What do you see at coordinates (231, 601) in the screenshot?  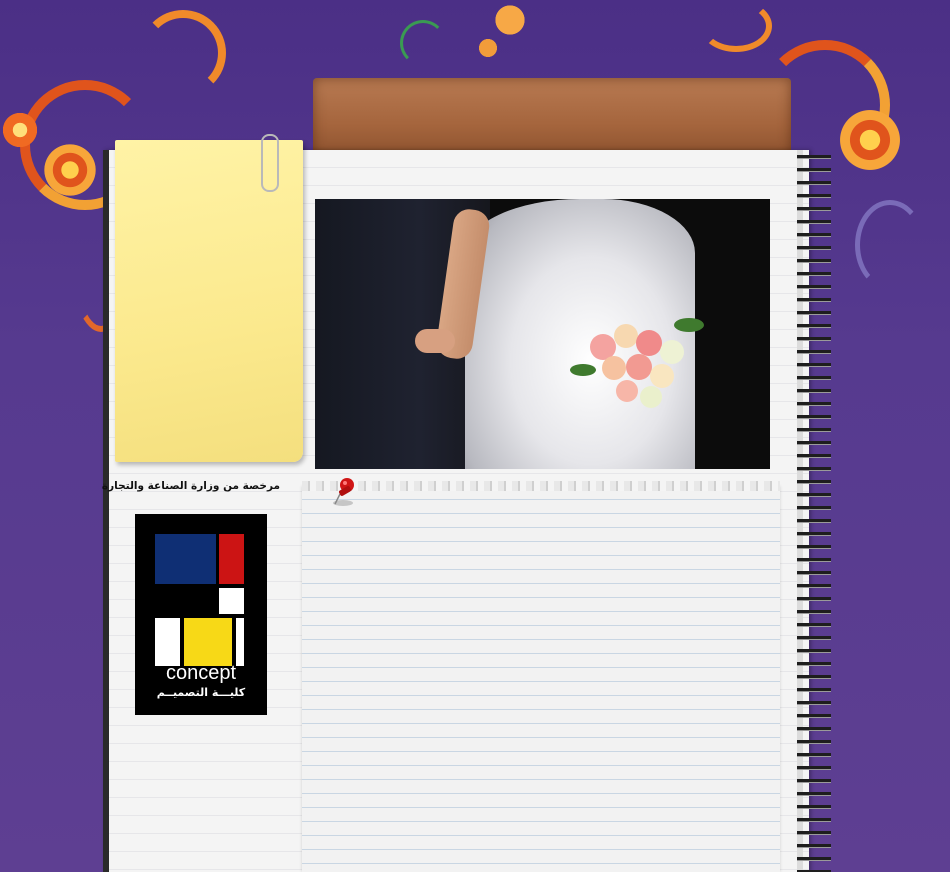 I see `logo-white-block-small` at bounding box center [231, 601].